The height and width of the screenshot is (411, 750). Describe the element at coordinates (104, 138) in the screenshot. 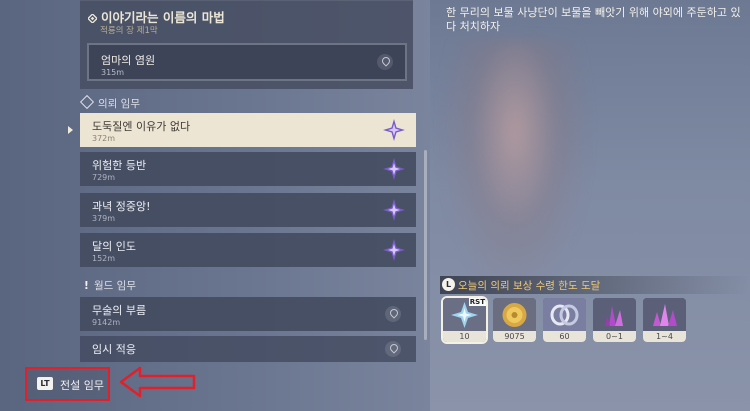

I see `quest-distance: 372m` at that location.